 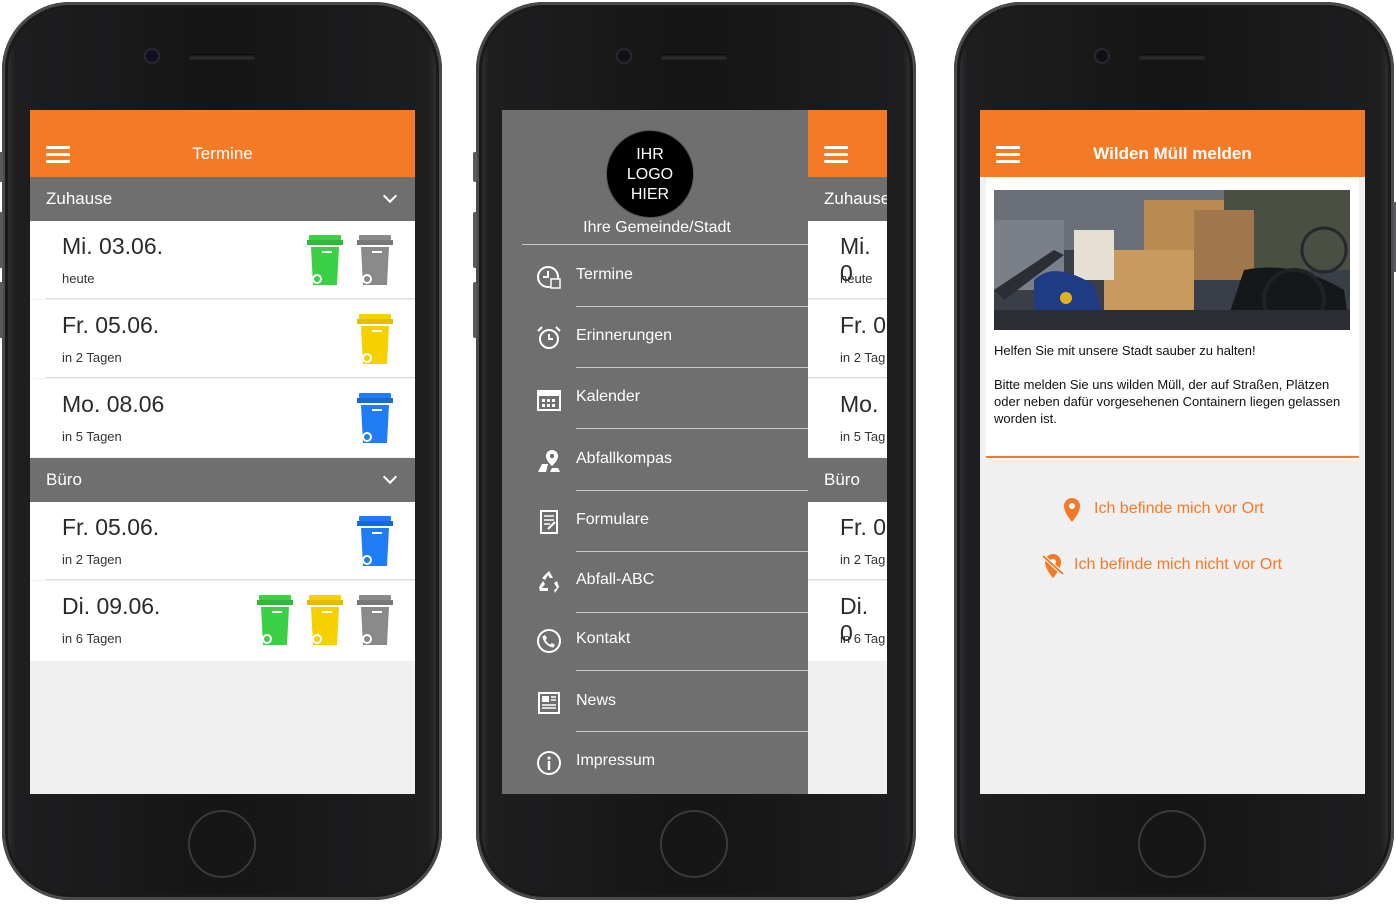 I want to click on on-site-label: Ich befinde mich vor Ort, so click(x=1179, y=508).